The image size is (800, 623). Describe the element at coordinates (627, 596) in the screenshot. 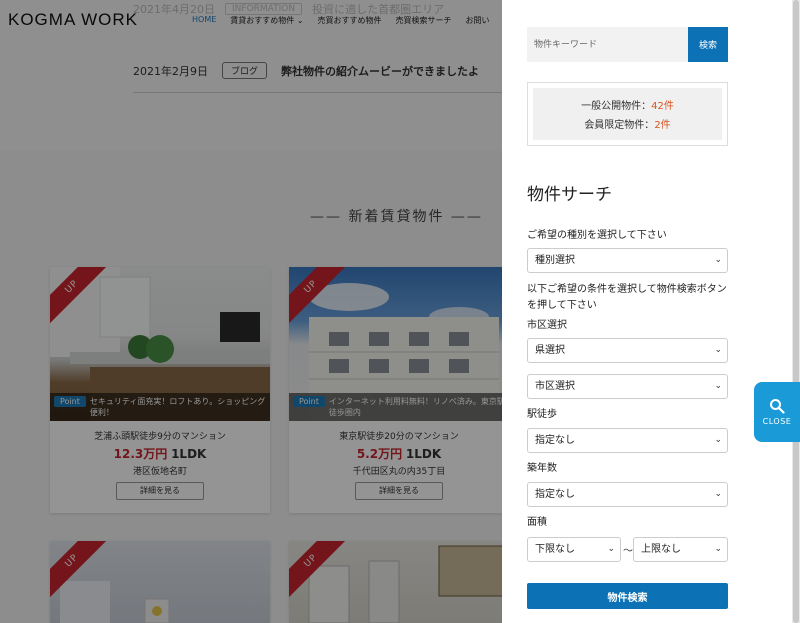

I see `property-search-button: 物件検索` at that location.